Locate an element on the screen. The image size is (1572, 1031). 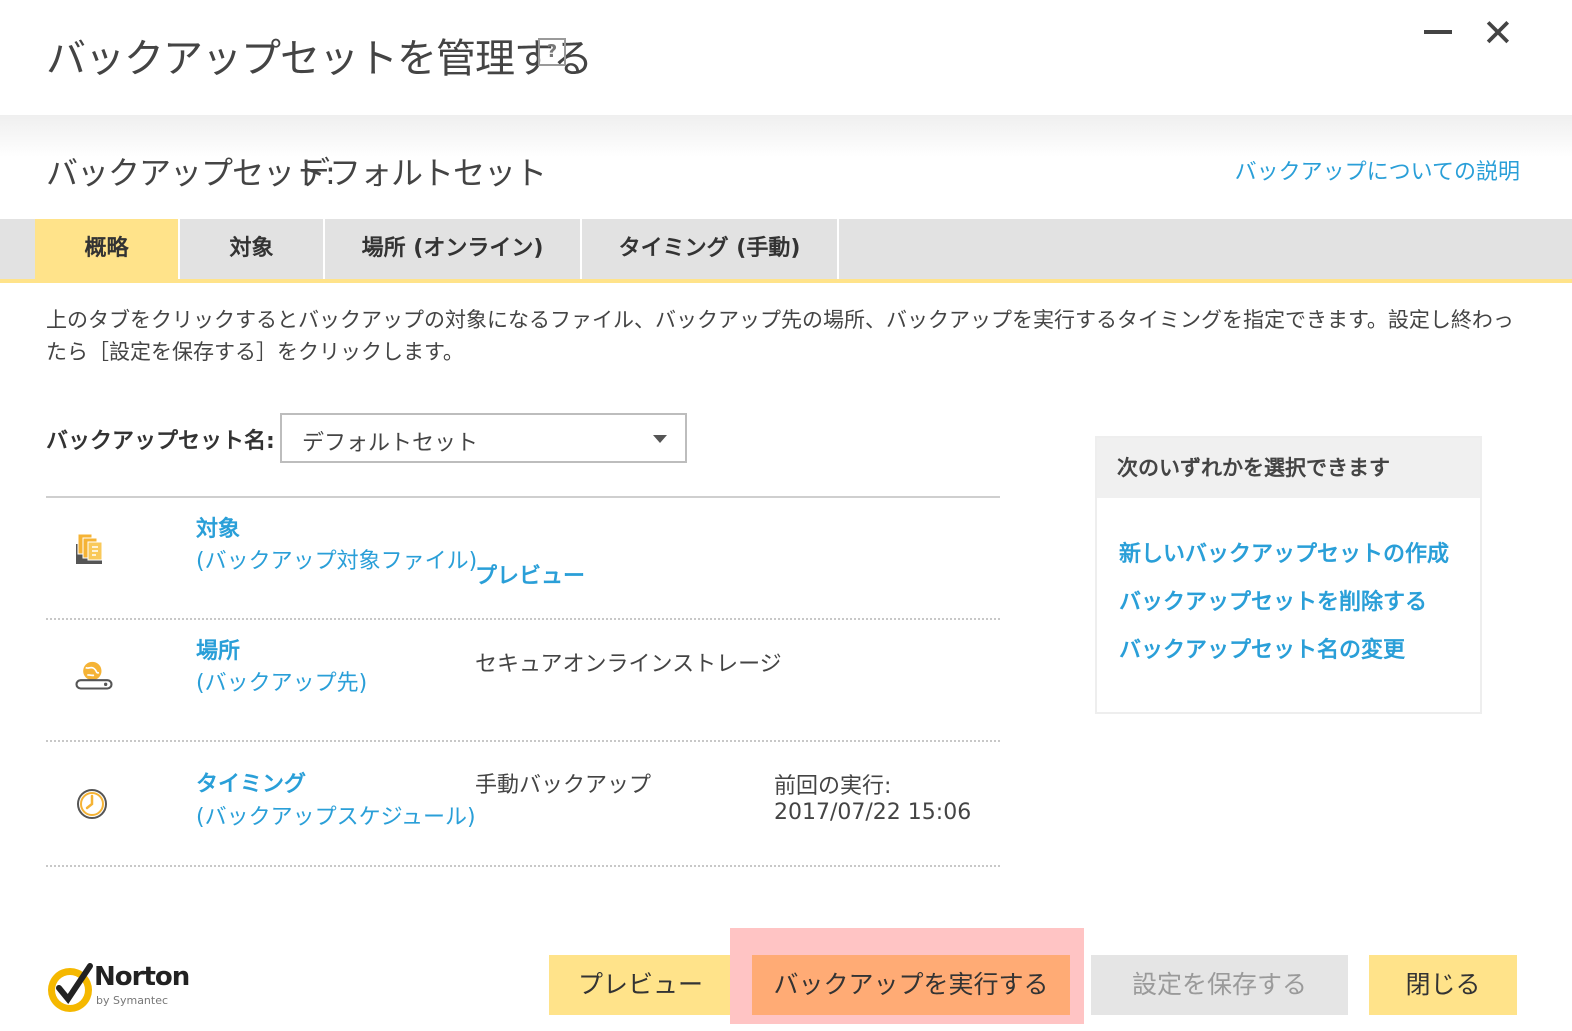
backup-set-name-label: バックアップセット名: is located at coordinates (160, 441).